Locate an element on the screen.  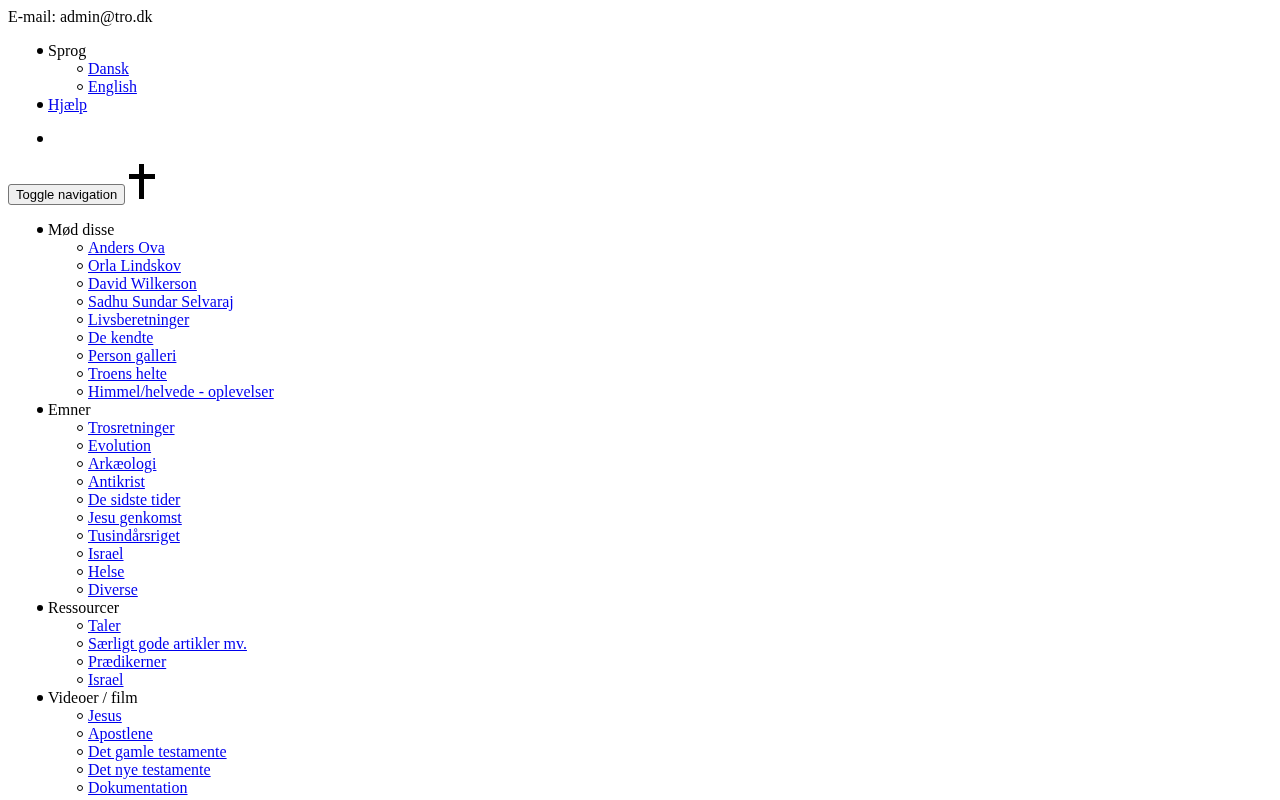
menu-link: Orla Lindskov is located at coordinates (134, 266).